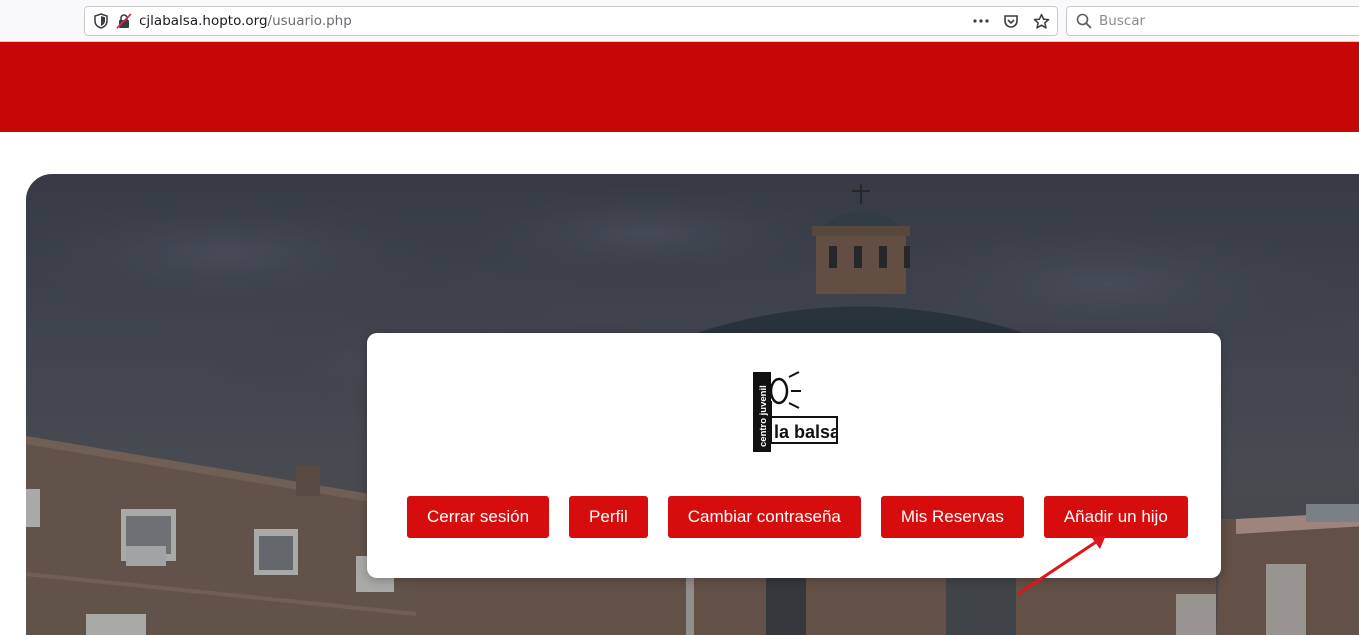 The height and width of the screenshot is (635, 1359). What do you see at coordinates (796, 413) in the screenshot?
I see `centro-juvenil-la-balsa-logo: centro juvenil la balsa` at bounding box center [796, 413].